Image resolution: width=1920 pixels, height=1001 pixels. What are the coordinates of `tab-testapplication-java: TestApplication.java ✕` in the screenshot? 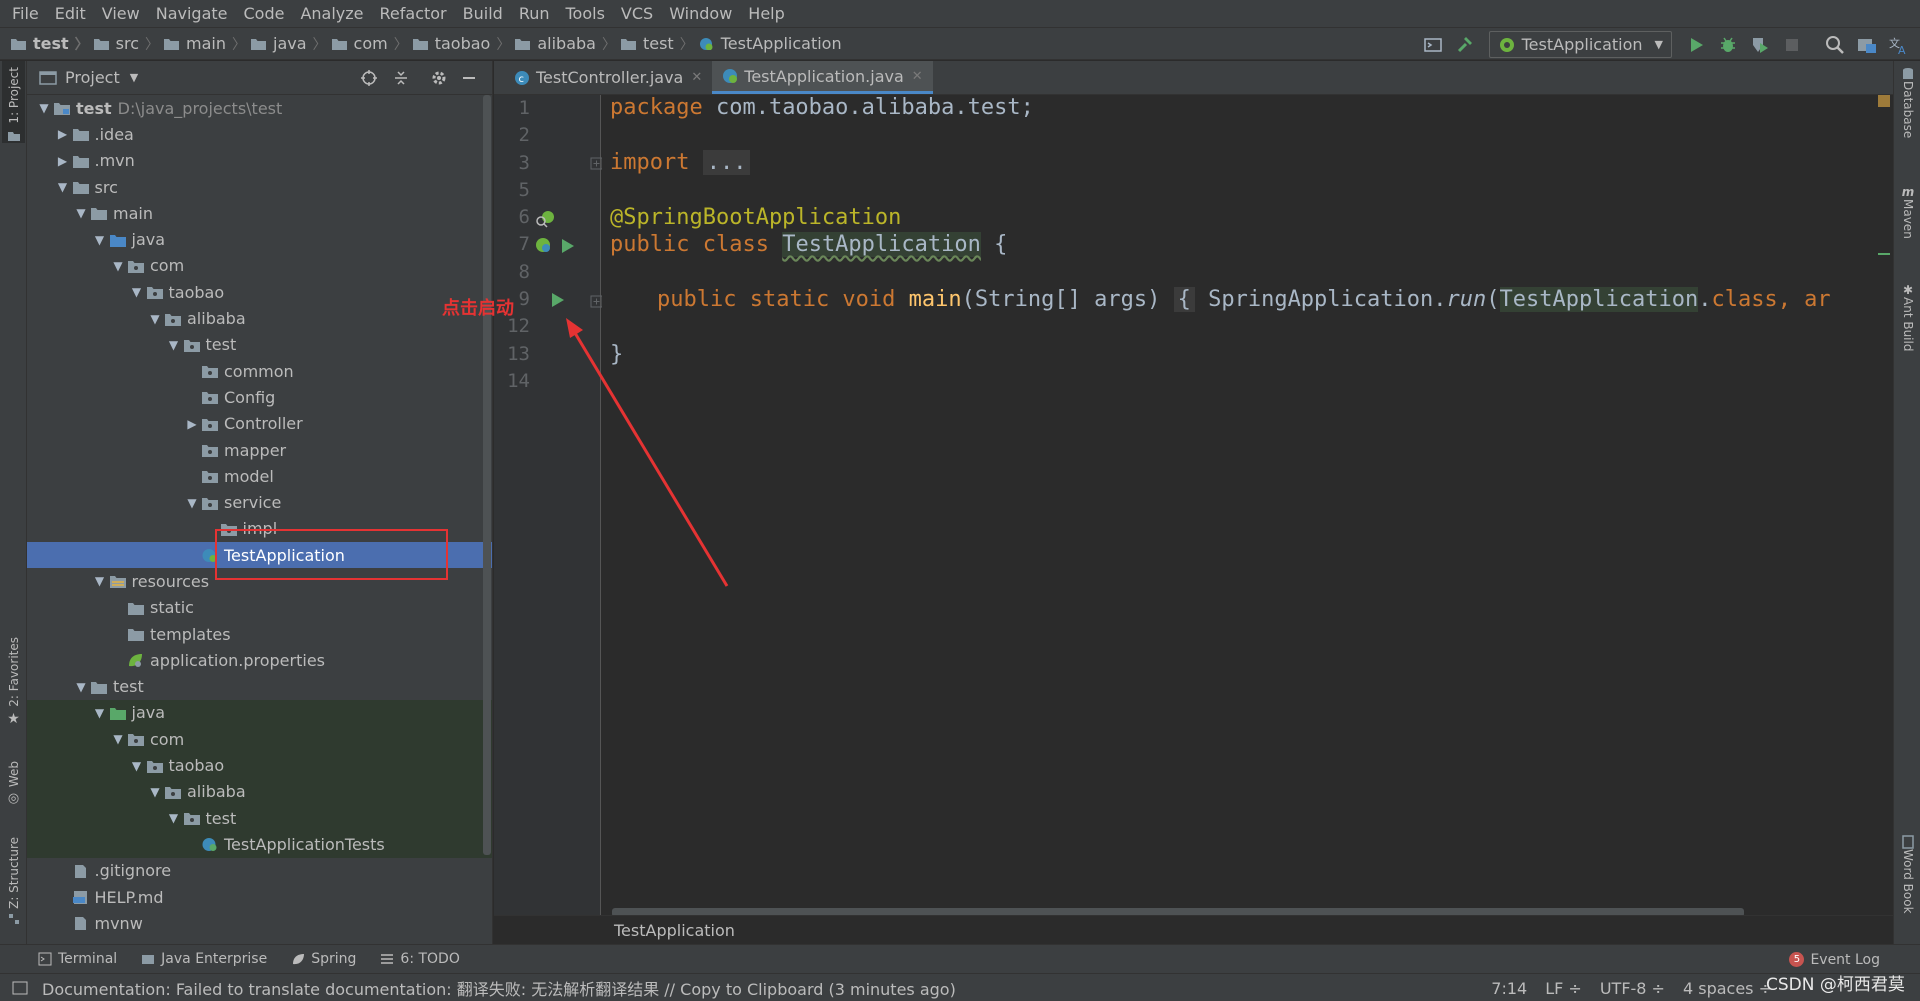 It's located at (822, 77).